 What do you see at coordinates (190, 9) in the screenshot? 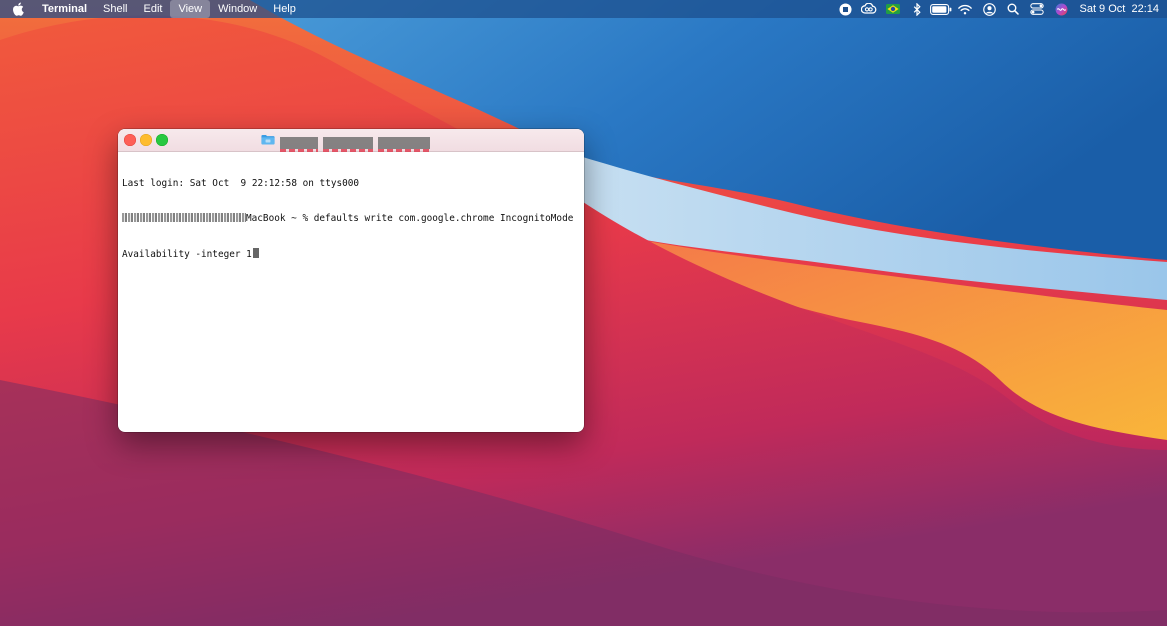
I see `menu-view: View` at bounding box center [190, 9].